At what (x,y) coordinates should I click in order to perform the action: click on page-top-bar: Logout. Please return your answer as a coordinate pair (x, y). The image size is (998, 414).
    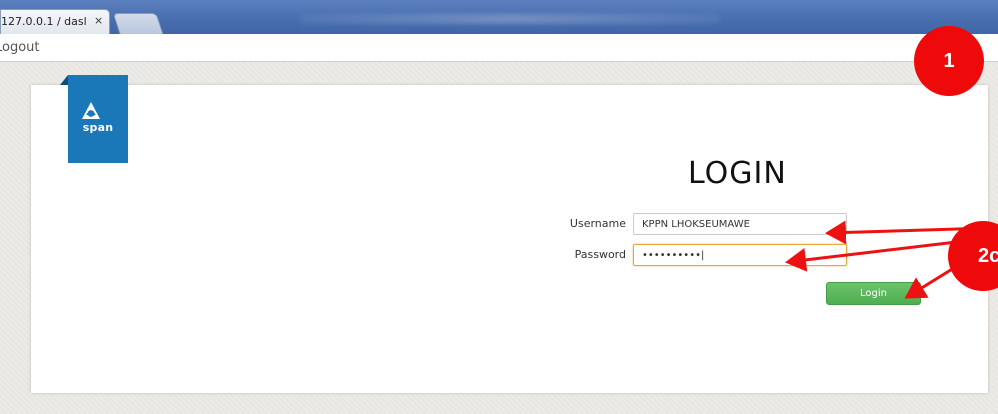
    Looking at the image, I should click on (499, 48).